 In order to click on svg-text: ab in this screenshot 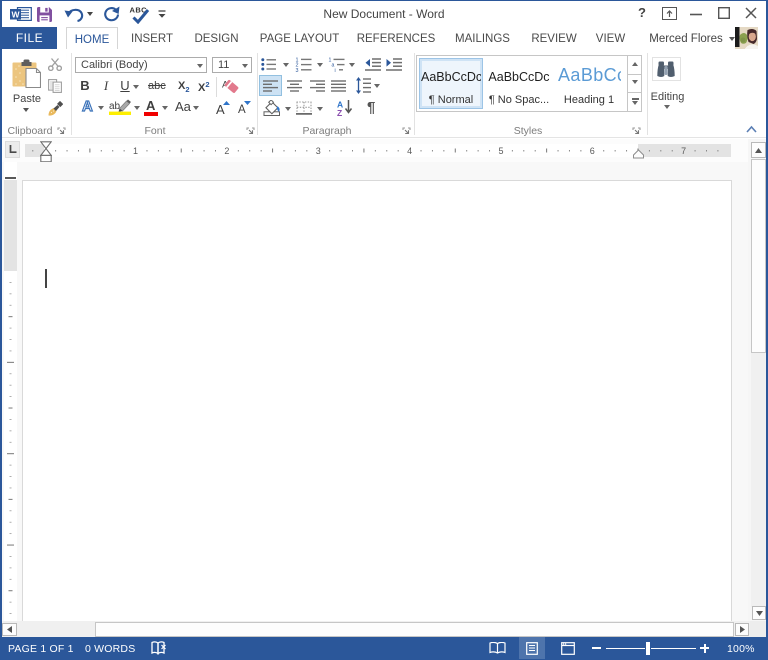, I will do `click(115, 106)`.